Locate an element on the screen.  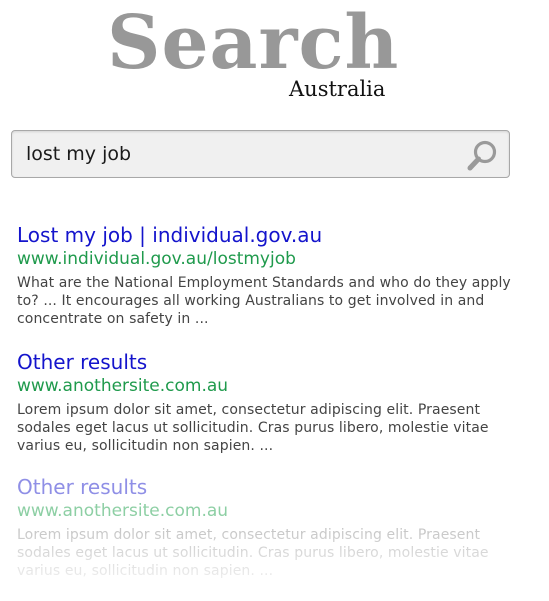
logo-sub-text: Australia is located at coordinates (337, 89).